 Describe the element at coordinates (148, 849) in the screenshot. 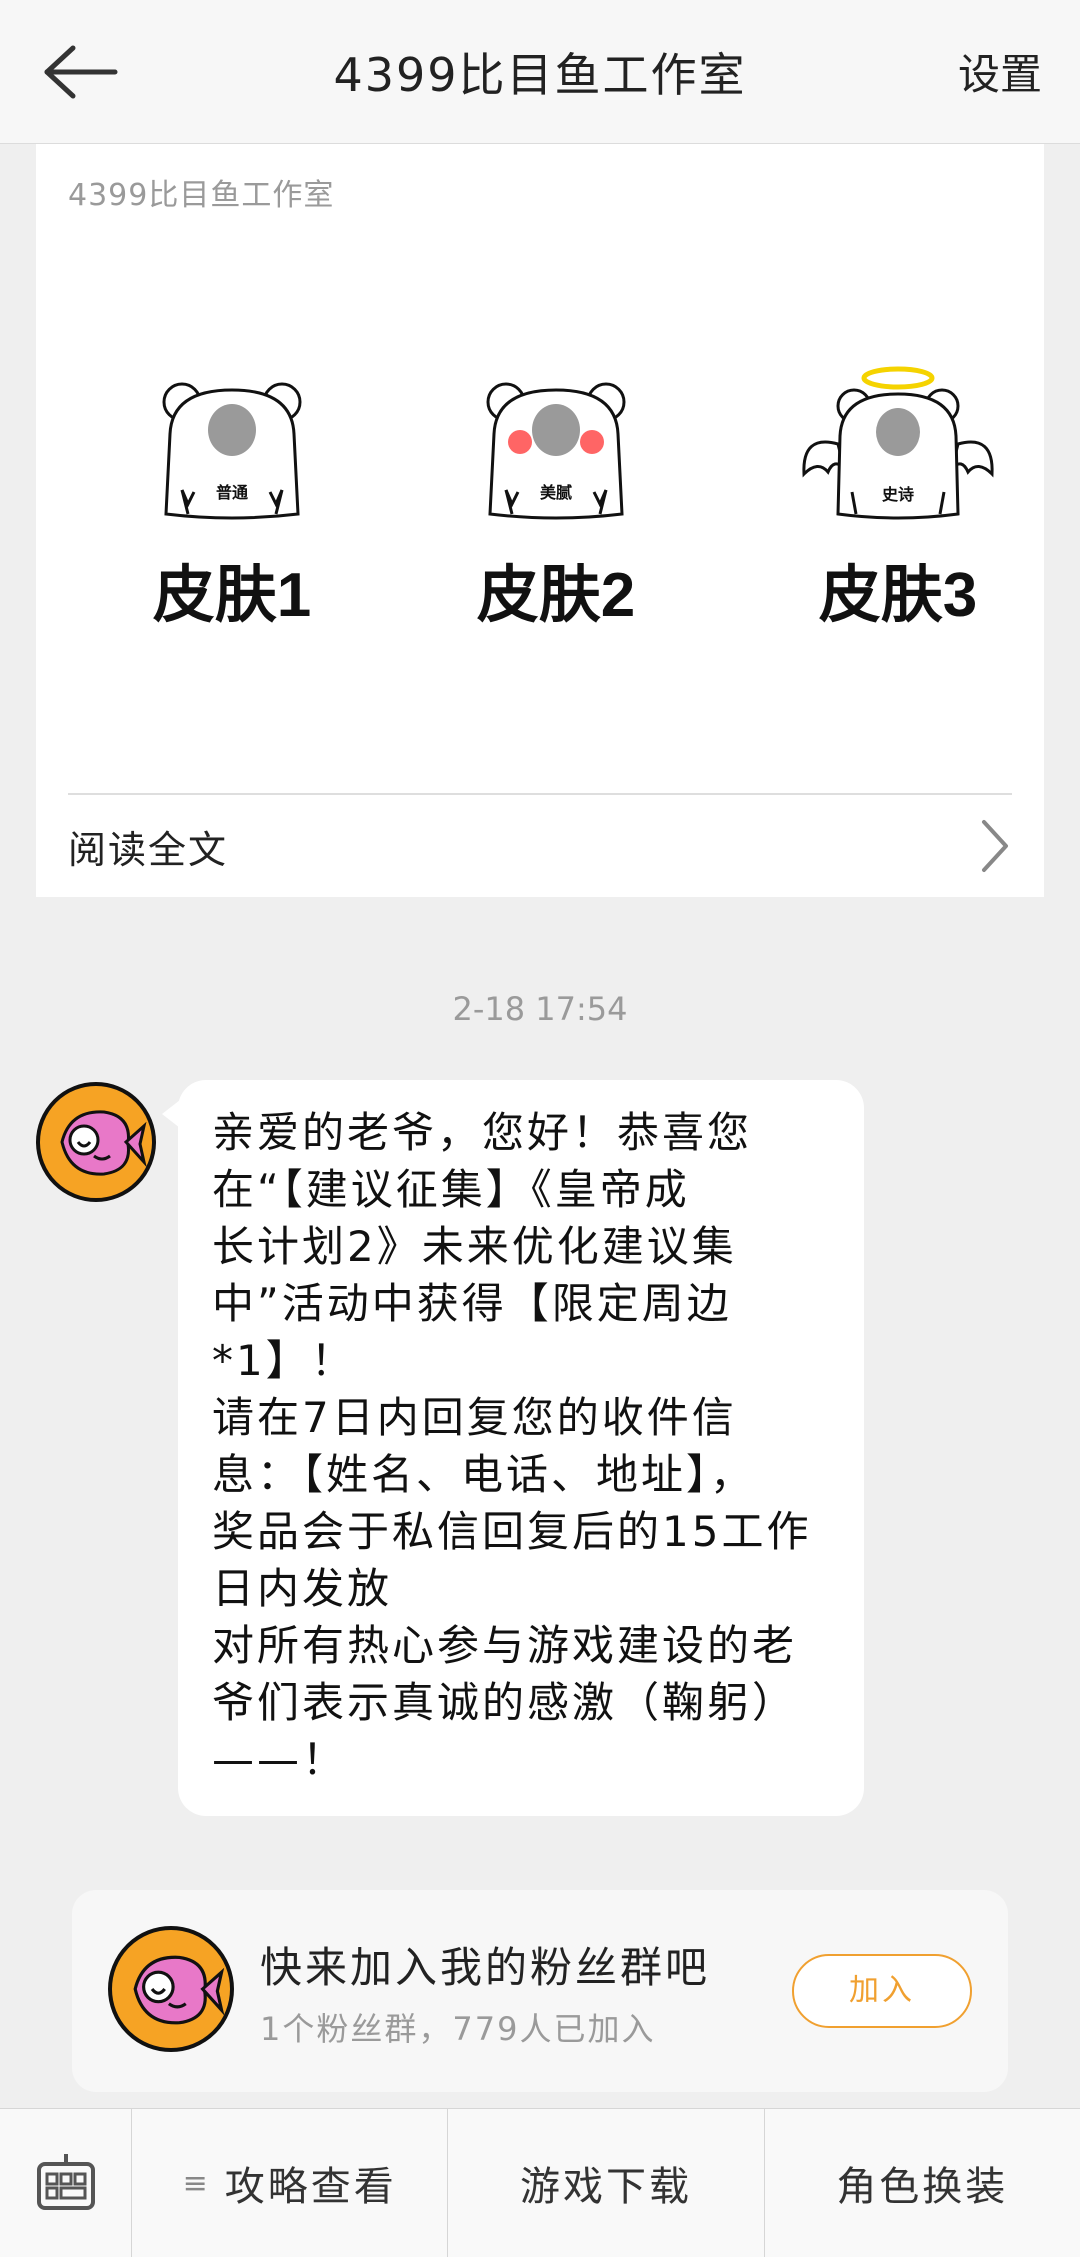

I see `read-full-label: 阅读全文` at that location.